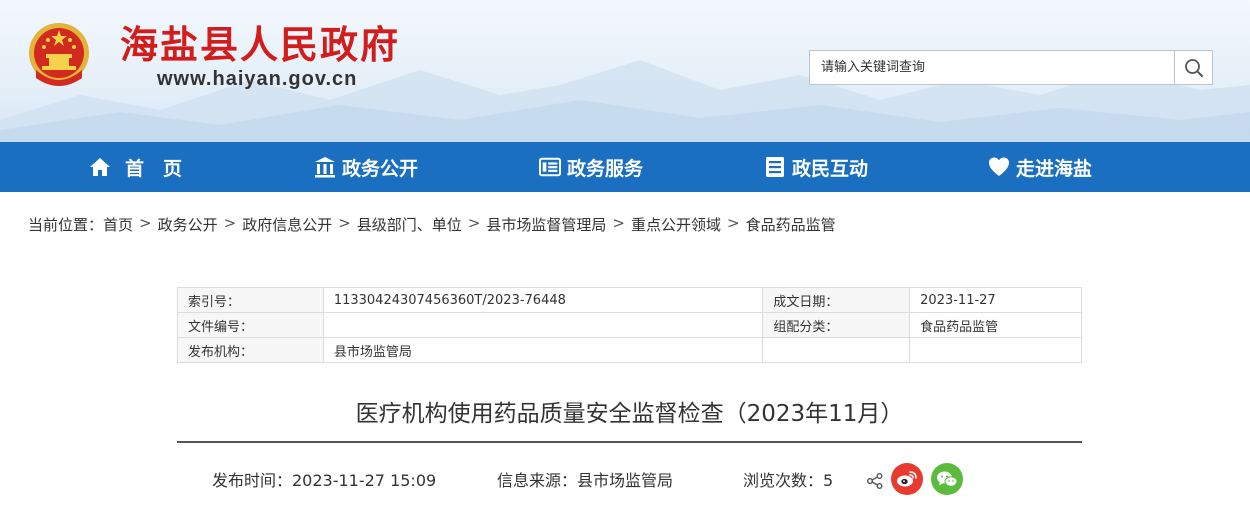 The image size is (1250, 506). I want to click on category-label: 组配分类：, so click(836, 325).